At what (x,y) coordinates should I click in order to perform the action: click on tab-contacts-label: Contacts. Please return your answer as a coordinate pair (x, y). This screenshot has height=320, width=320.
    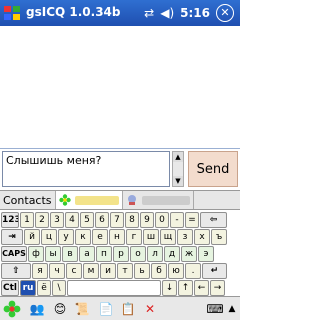
    Looking at the image, I should click on (27, 200).